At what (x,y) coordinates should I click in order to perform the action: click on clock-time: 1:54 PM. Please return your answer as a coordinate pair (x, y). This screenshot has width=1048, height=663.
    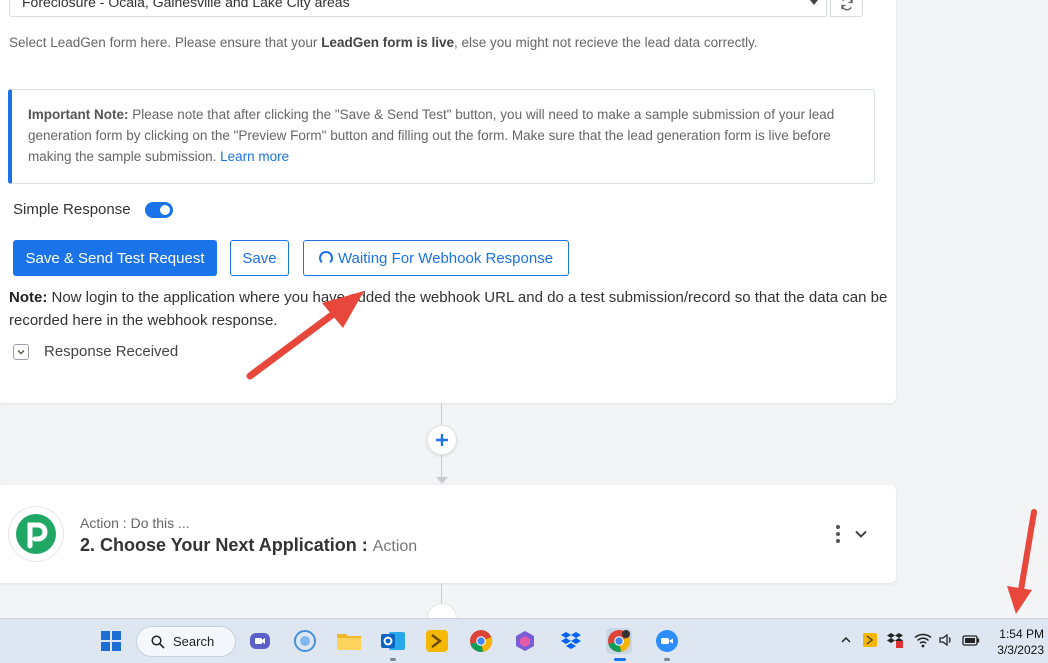
    Looking at the image, I should click on (1021, 634).